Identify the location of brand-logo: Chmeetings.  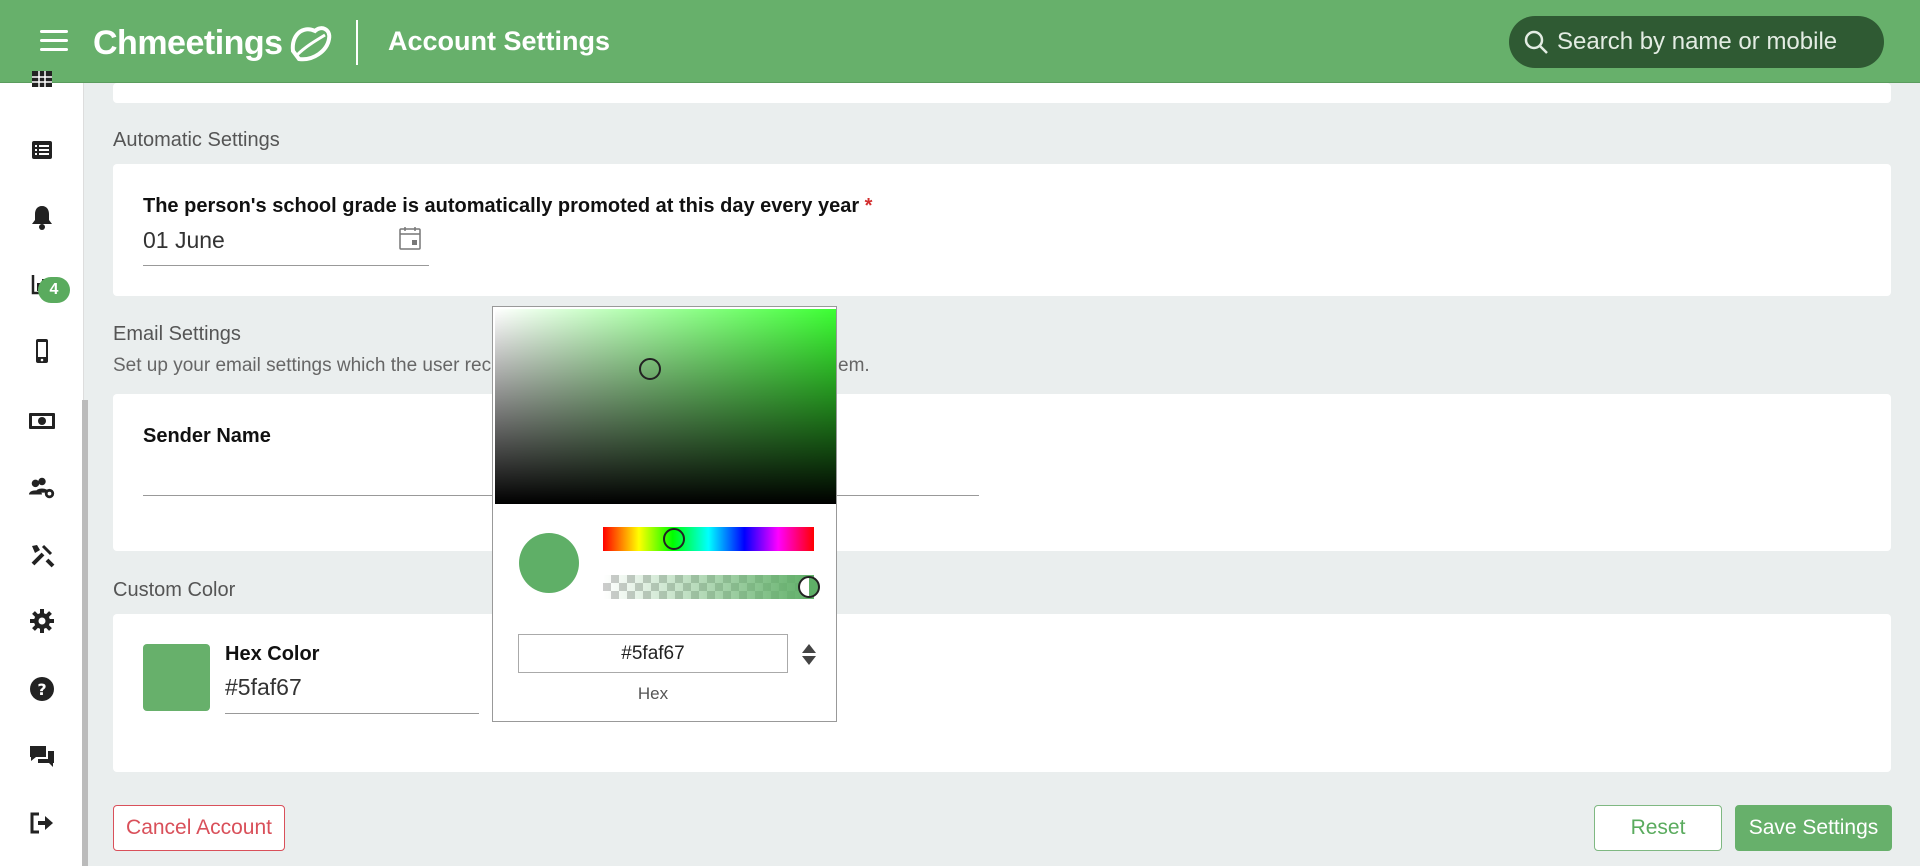
(213, 43).